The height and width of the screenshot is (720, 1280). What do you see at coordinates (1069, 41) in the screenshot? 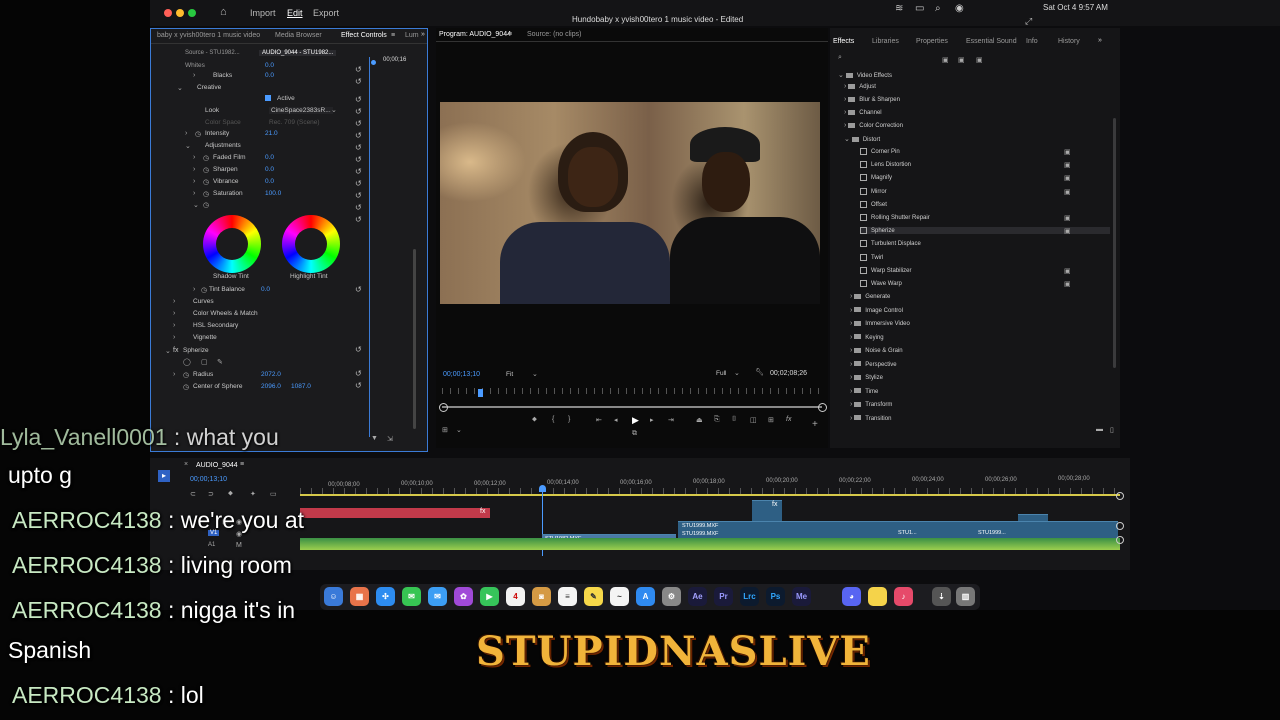
I see `tab-history: History` at bounding box center [1069, 41].